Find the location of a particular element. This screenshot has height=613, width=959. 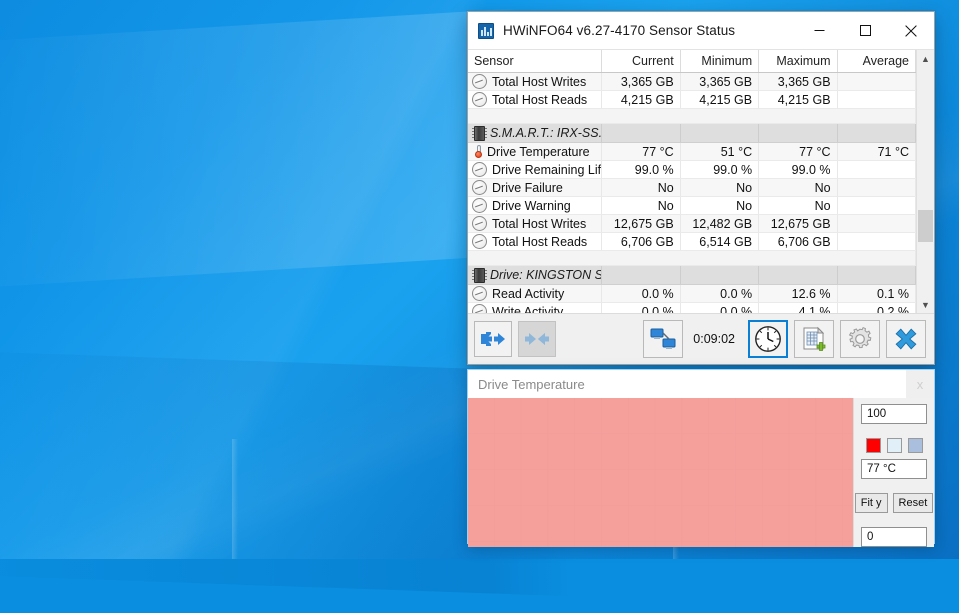

expand-all-button is located at coordinates (493, 339).